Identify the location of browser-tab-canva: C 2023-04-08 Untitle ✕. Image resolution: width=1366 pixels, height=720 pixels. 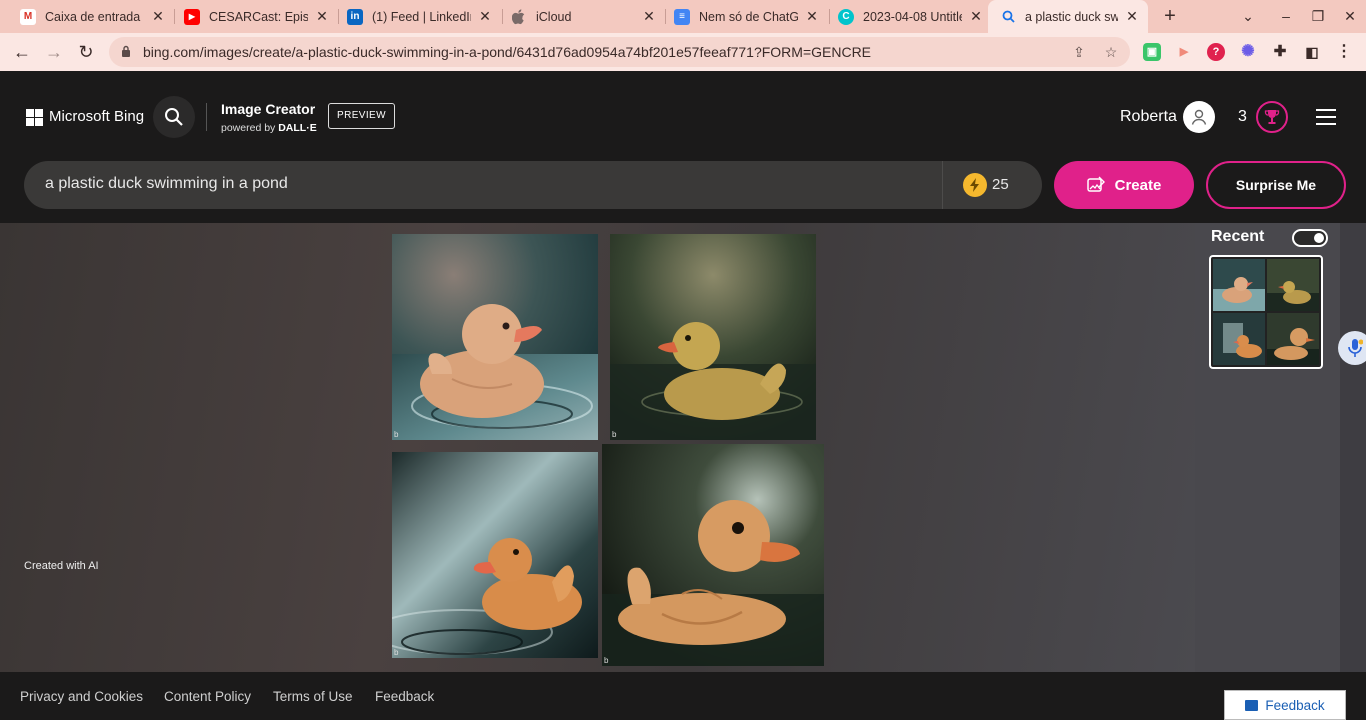
(909, 16).